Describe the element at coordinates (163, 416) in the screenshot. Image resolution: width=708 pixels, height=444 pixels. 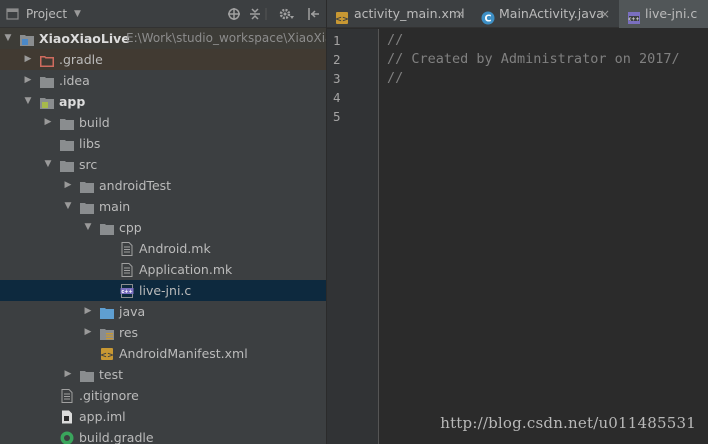
I see `tree-item-app-iml: app.iml` at that location.